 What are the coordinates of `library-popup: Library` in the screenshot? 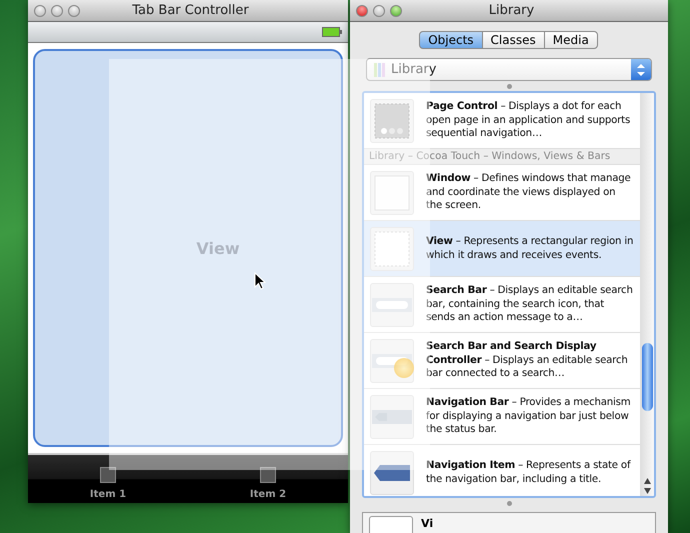 It's located at (509, 69).